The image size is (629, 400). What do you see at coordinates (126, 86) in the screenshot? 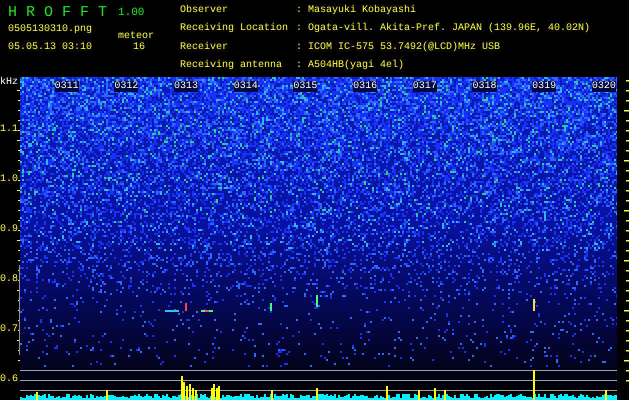
I see `time-label: 0312` at bounding box center [126, 86].